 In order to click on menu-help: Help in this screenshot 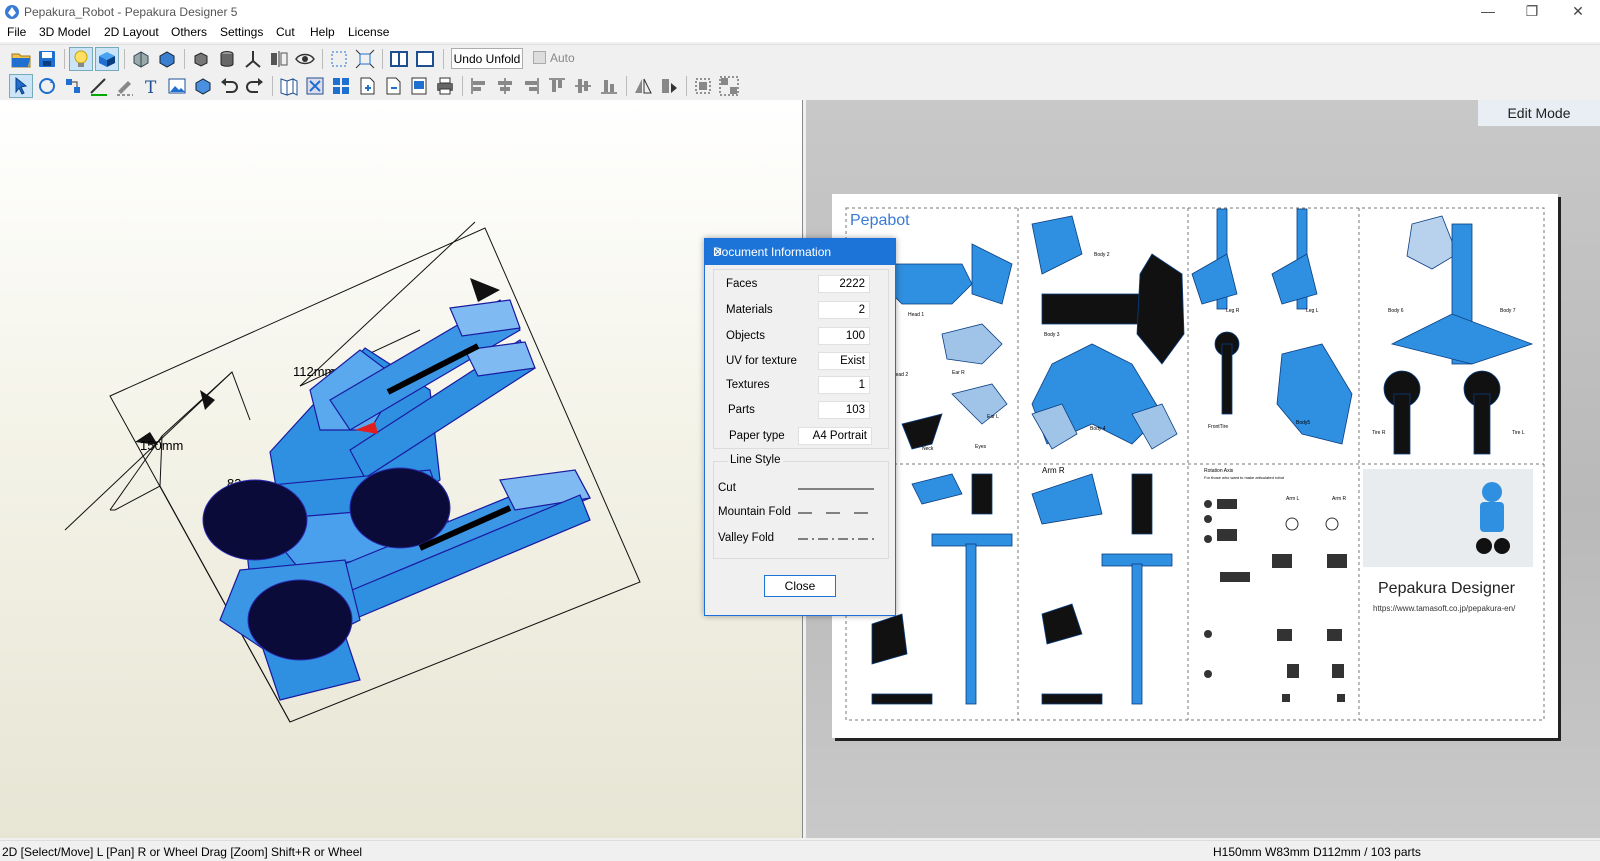, I will do `click(322, 32)`.